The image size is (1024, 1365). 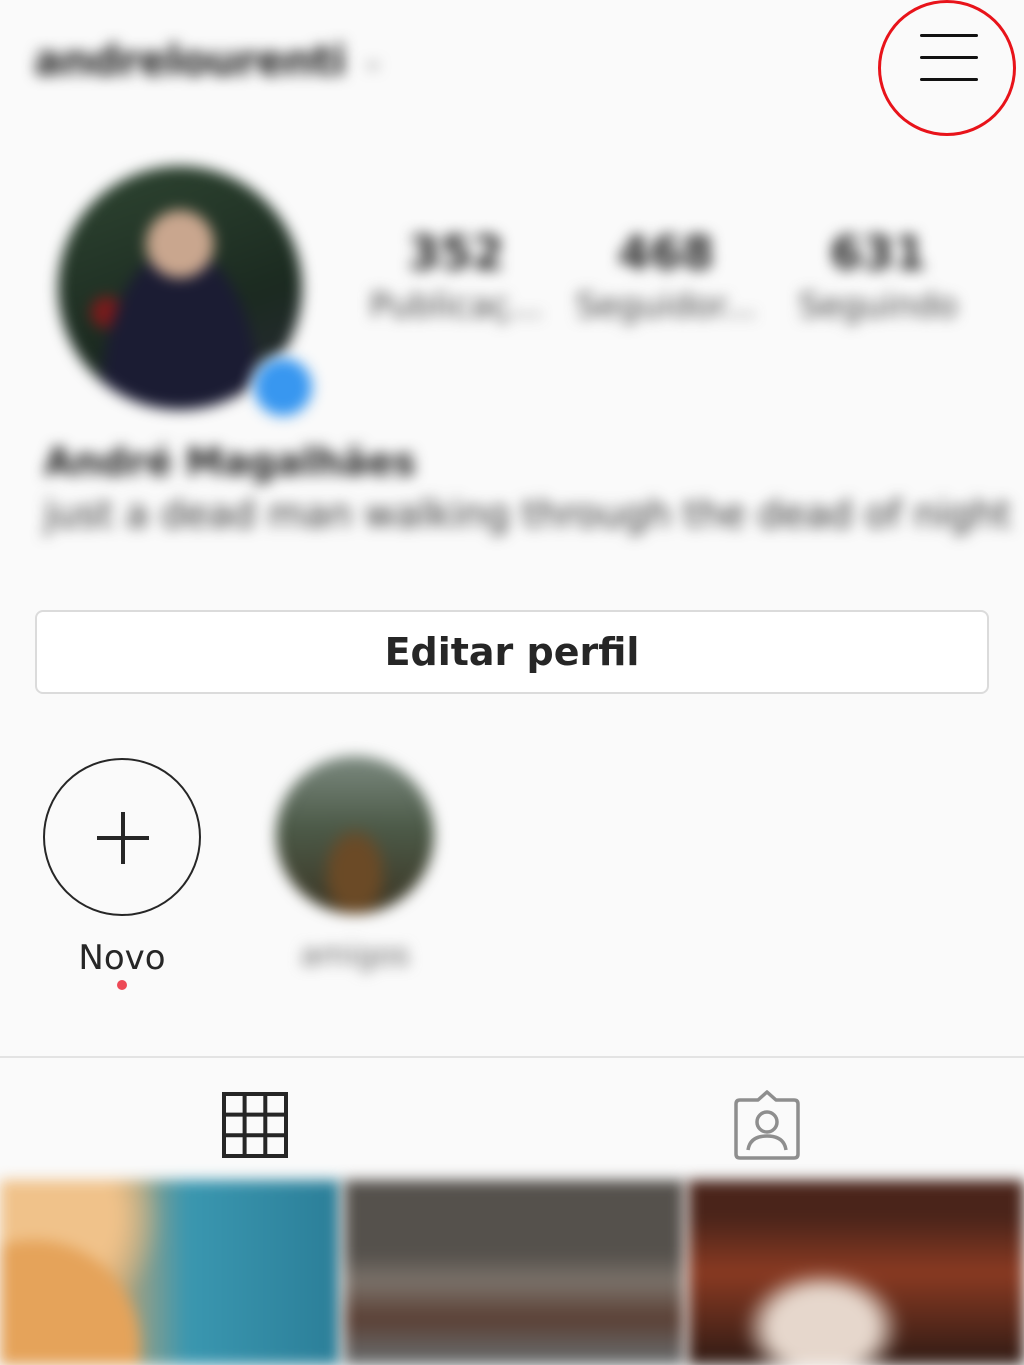 What do you see at coordinates (456, 253) in the screenshot?
I see `stat-posts-value: 352` at bounding box center [456, 253].